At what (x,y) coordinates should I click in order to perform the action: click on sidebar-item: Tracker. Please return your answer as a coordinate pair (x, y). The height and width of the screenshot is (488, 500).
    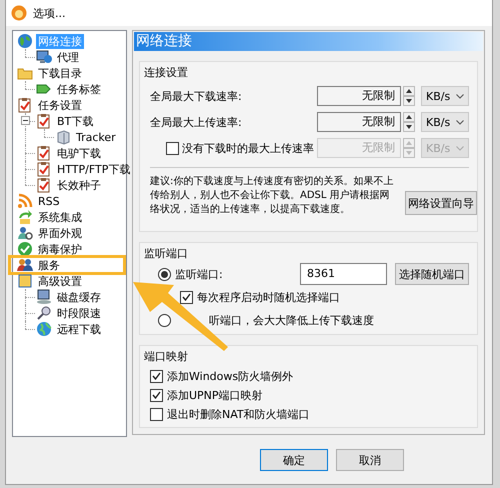
    Looking at the image, I should click on (96, 137).